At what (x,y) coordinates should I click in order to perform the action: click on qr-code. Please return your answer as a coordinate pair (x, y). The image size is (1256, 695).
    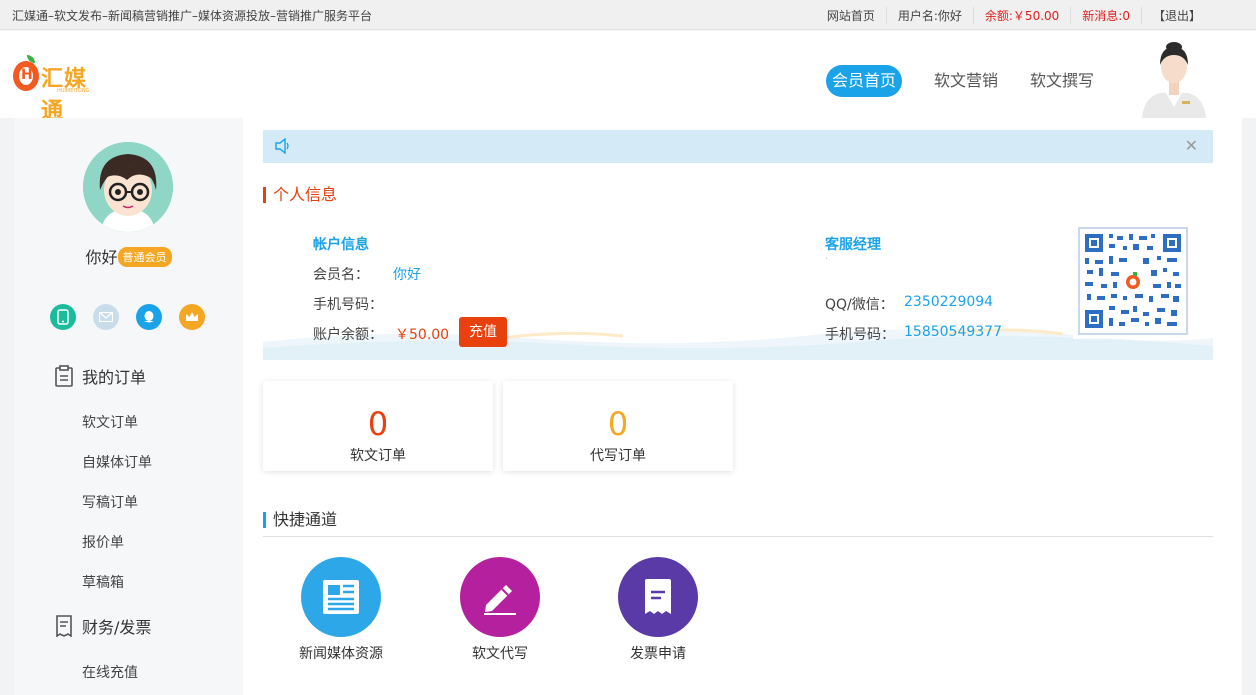
    Looking at the image, I should click on (1133, 281).